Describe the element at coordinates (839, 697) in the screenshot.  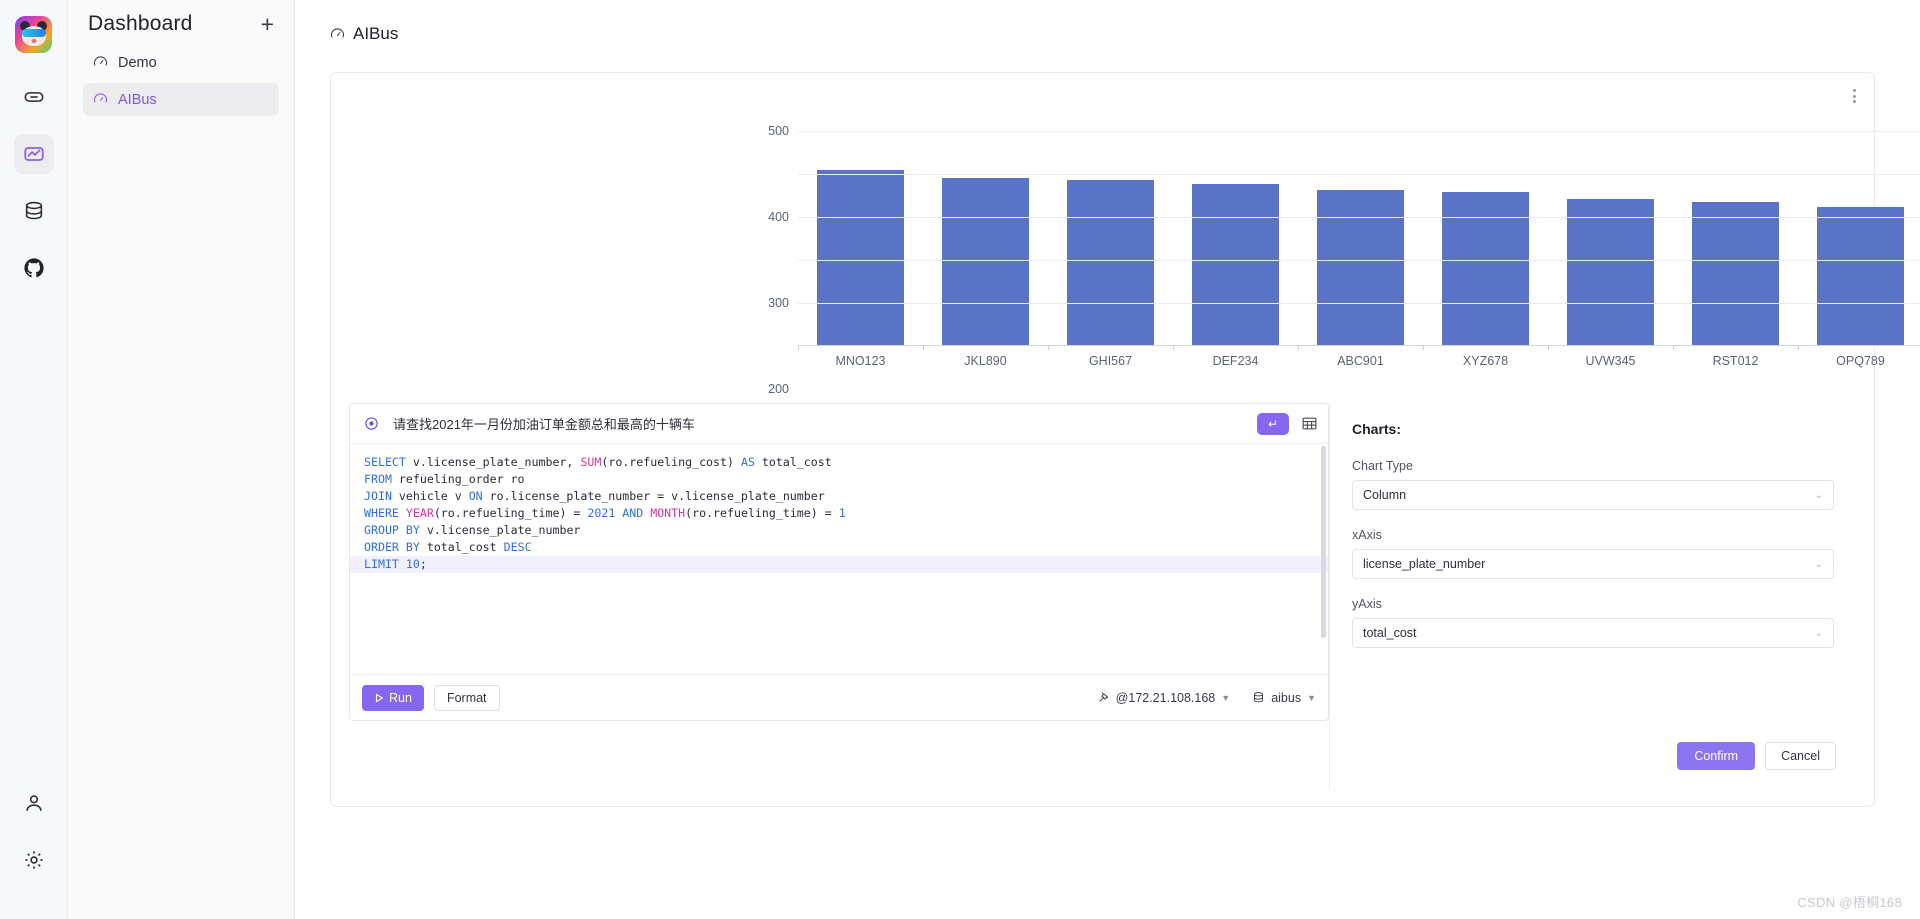
I see `editor-toolbar: Run Format @172.21.108.168 ▼ aibus ▼` at that location.